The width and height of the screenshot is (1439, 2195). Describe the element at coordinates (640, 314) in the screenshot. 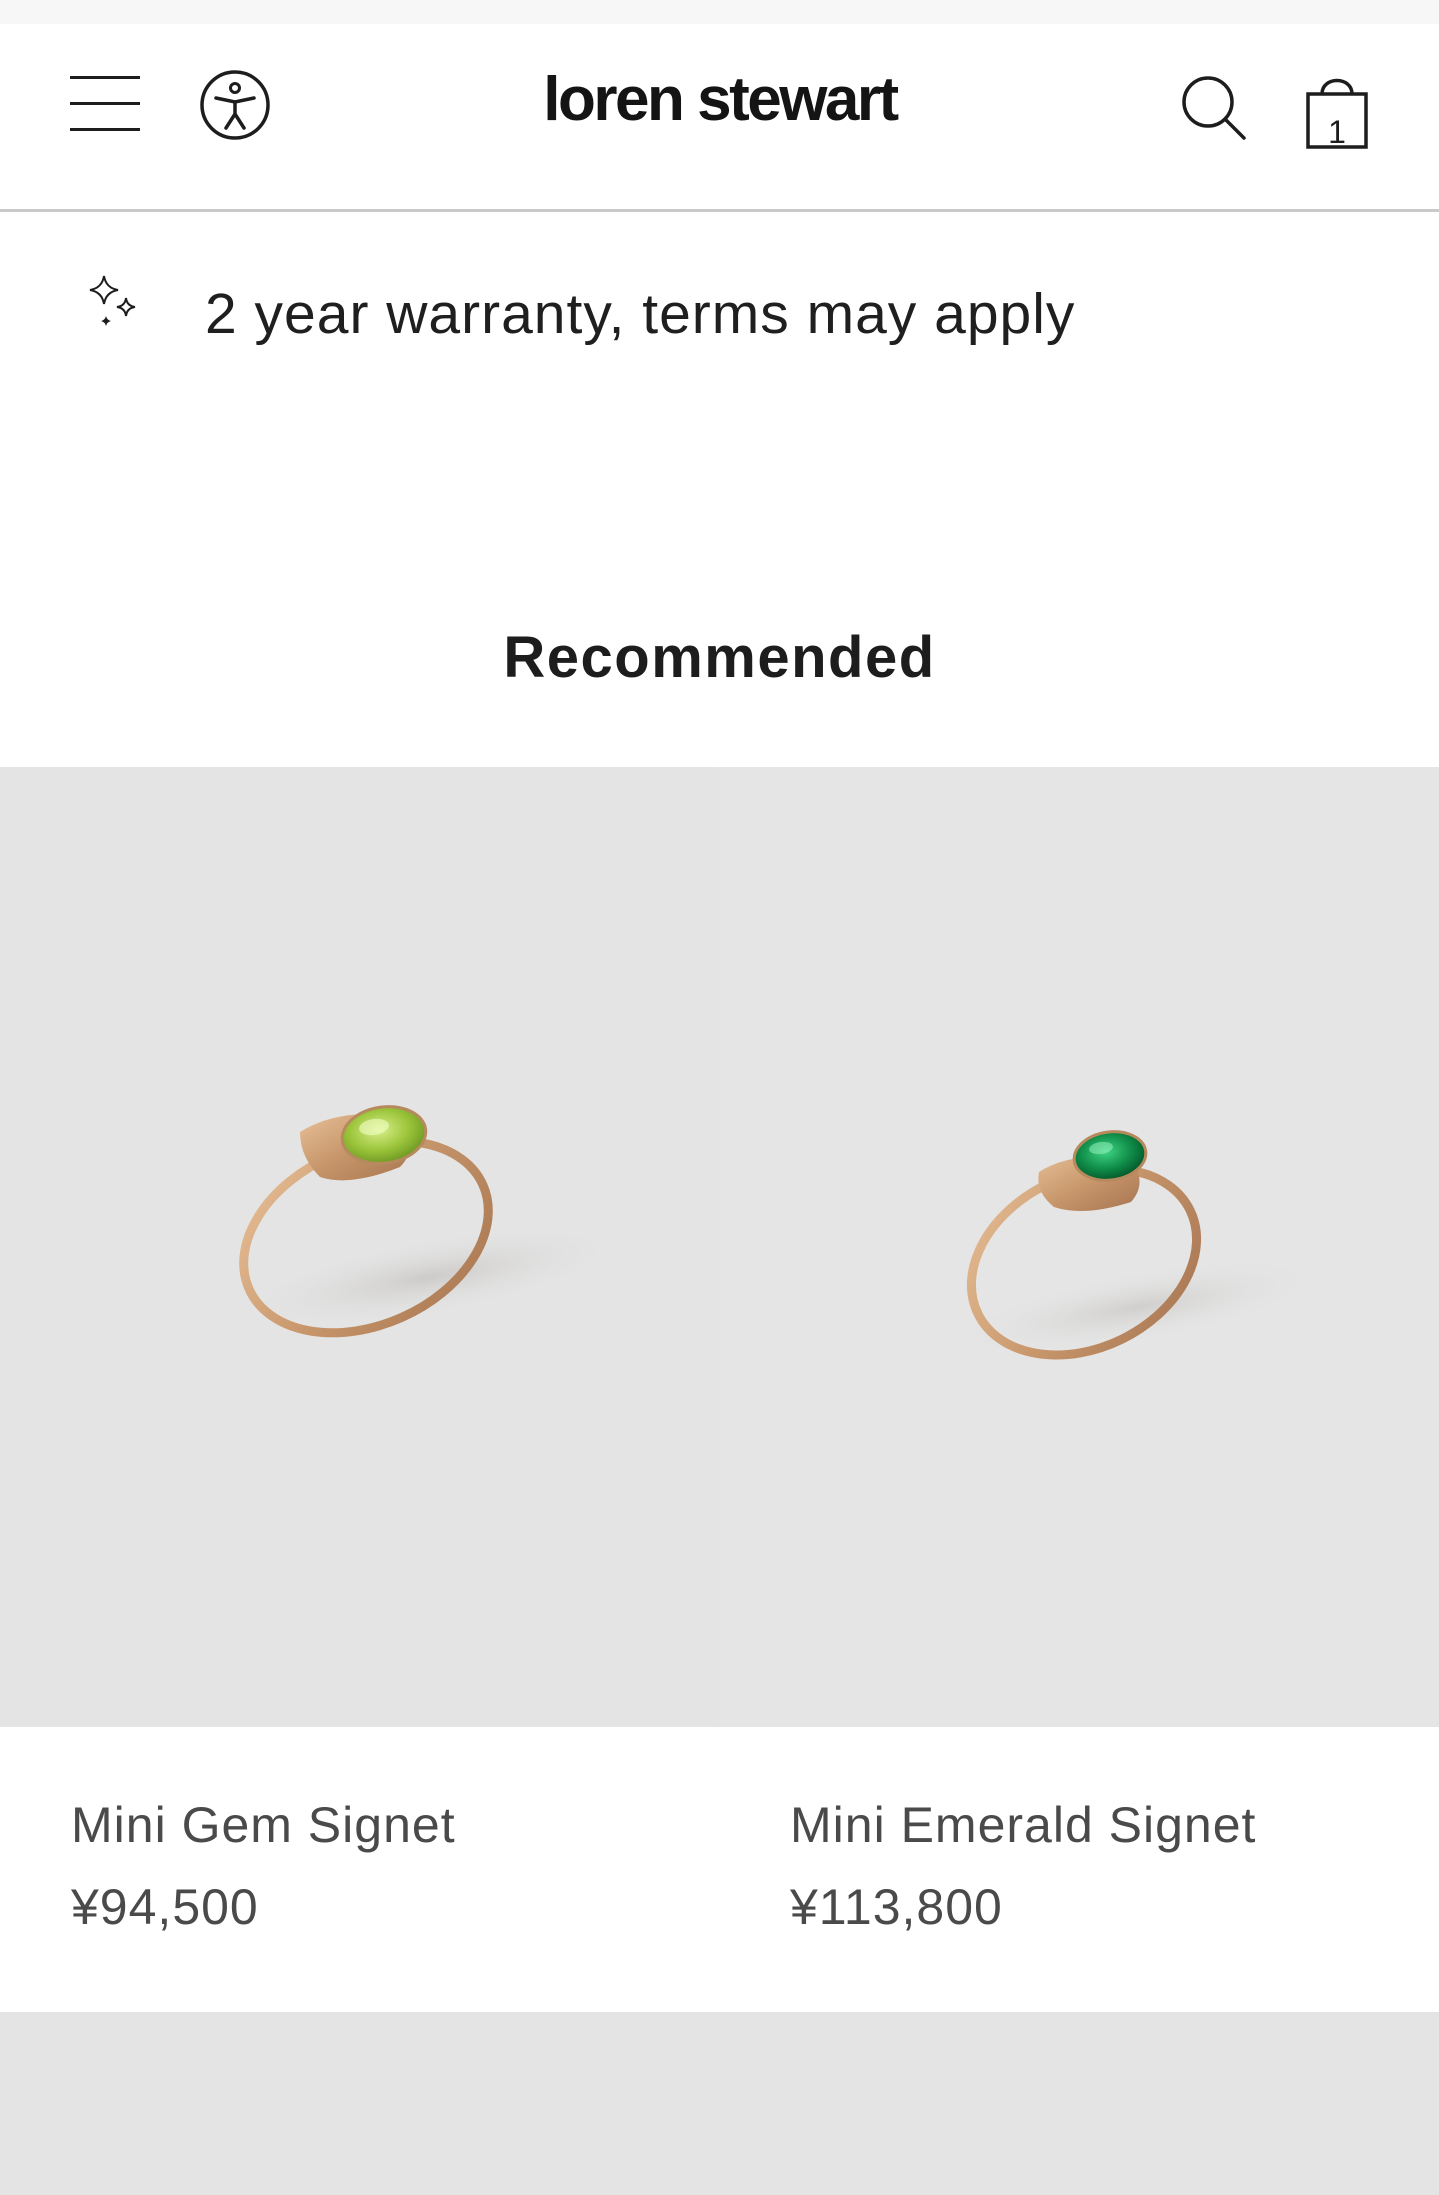

I see `warranty-text: 2 year warranty, terms may apply` at that location.